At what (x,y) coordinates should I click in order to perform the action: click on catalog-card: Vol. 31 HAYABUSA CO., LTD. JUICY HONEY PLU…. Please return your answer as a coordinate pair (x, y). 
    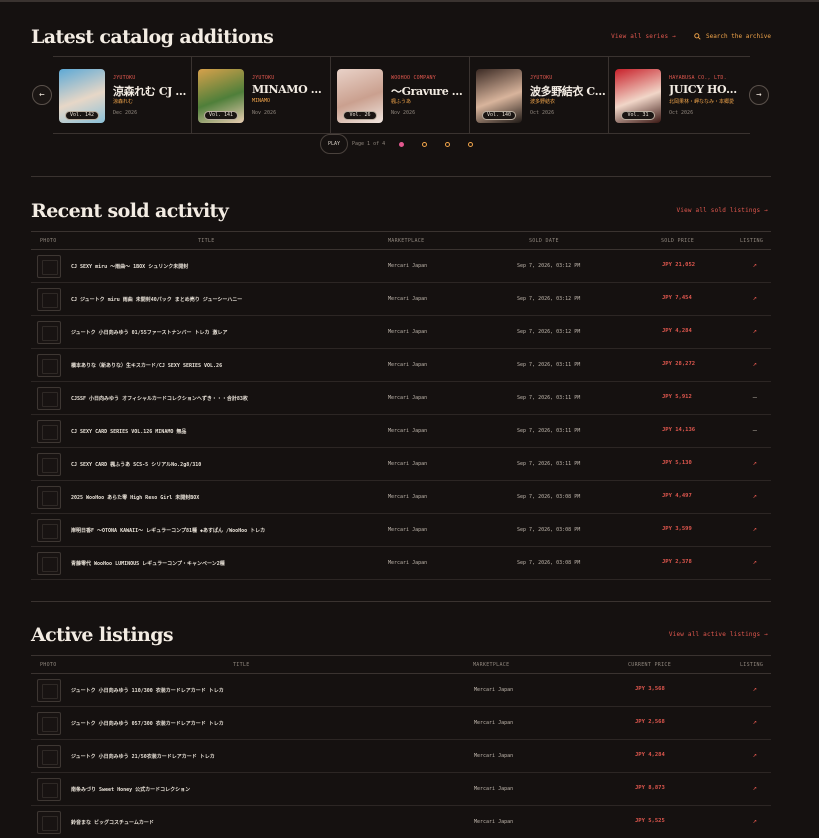
    Looking at the image, I should click on (678, 95).